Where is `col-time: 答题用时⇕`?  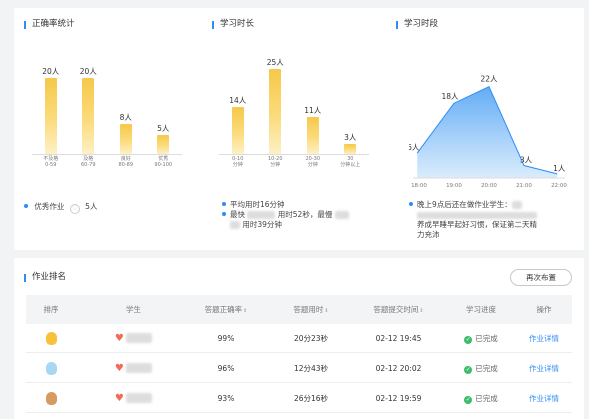
col-time: 答题用时⇕ is located at coordinates (311, 309).